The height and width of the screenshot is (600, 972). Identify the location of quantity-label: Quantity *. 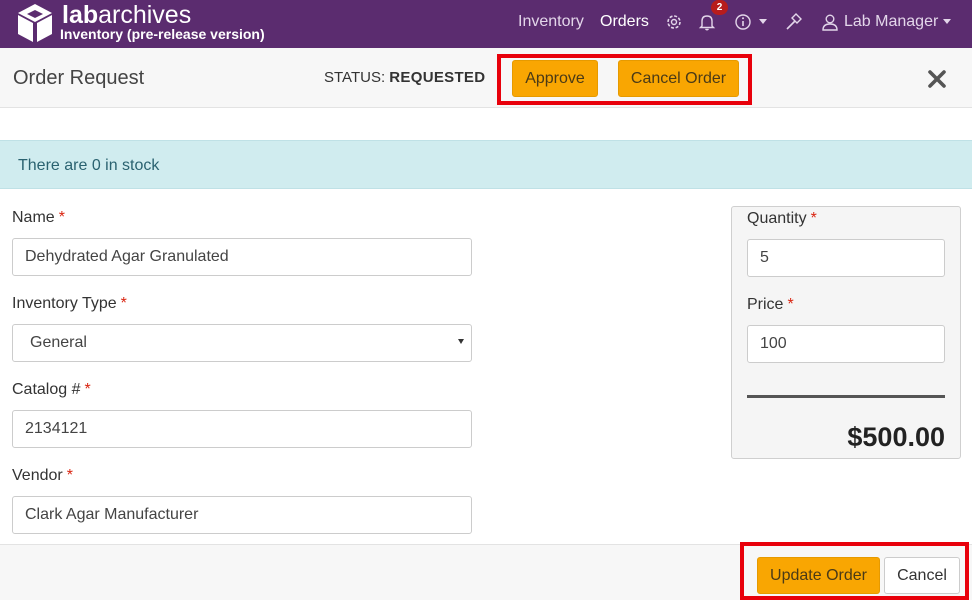
(782, 218).